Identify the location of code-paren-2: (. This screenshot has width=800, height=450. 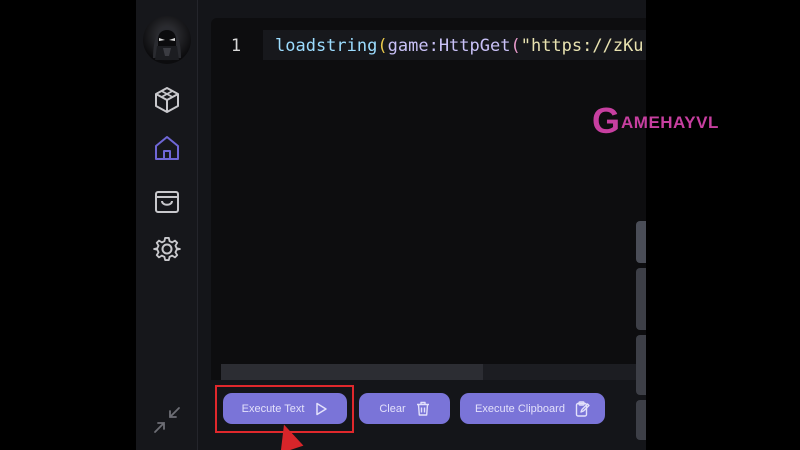
(515, 46).